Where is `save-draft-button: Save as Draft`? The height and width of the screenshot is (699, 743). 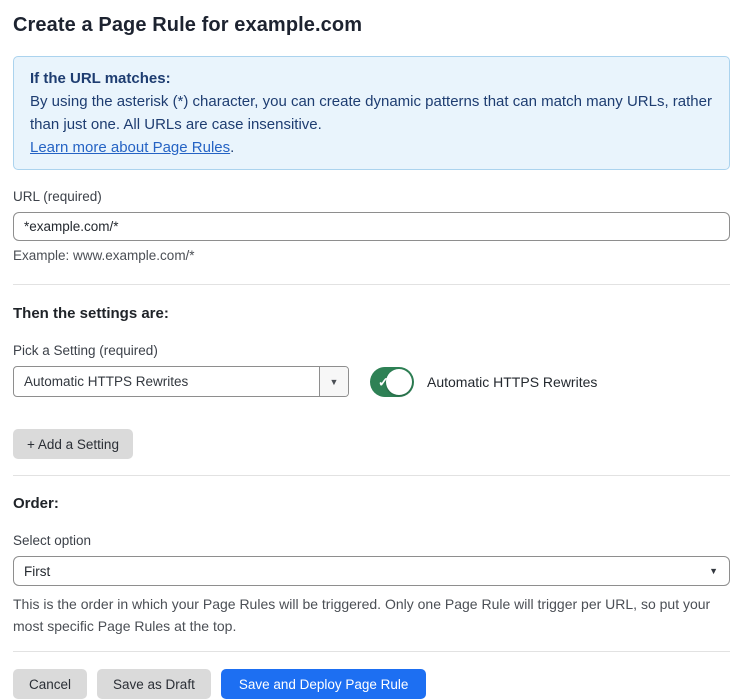
save-draft-button: Save as Draft is located at coordinates (154, 684).